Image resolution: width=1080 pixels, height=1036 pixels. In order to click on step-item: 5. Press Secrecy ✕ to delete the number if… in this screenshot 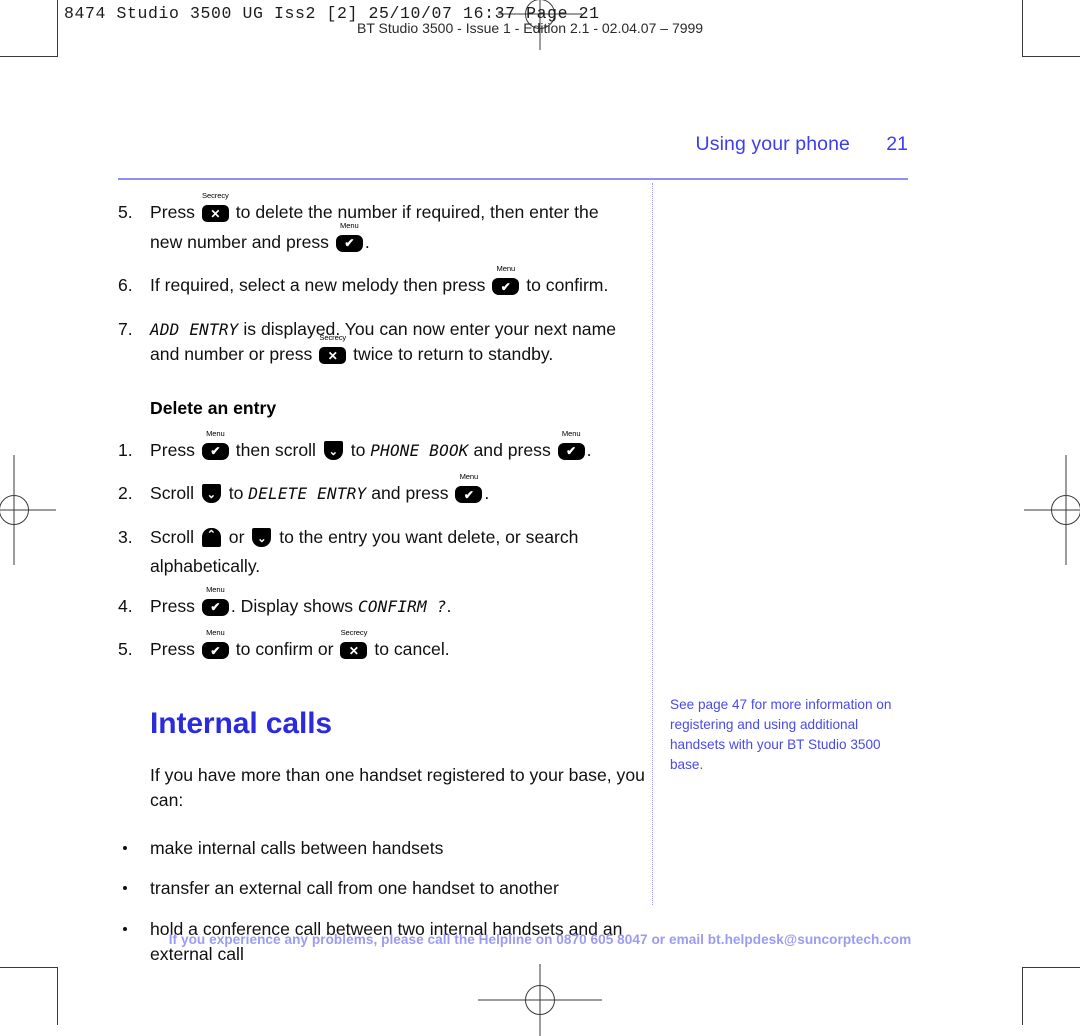, I will do `click(373, 225)`.